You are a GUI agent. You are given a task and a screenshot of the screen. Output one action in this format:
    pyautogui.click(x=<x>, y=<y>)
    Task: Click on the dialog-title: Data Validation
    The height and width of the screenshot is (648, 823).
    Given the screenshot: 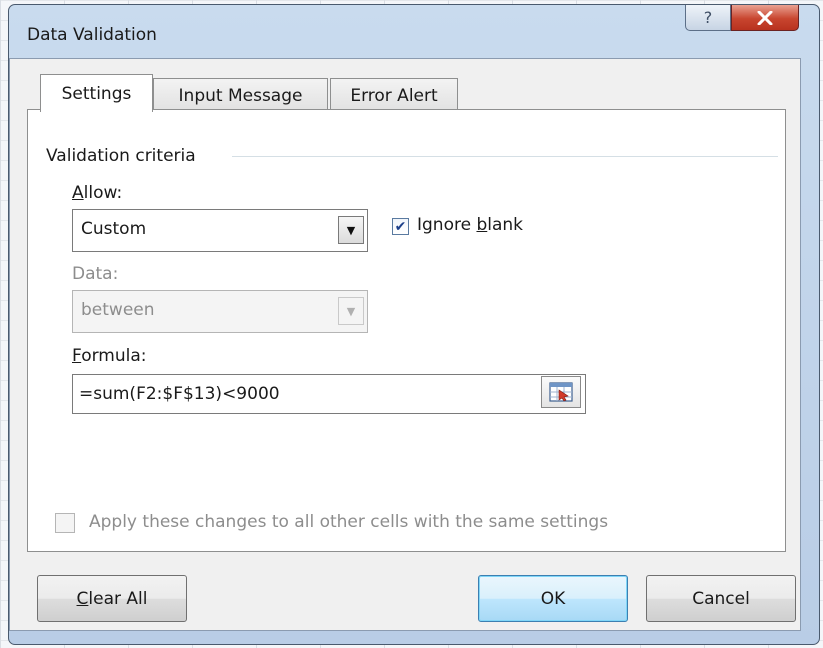 What is the action you would take?
    pyautogui.click(x=92, y=35)
    